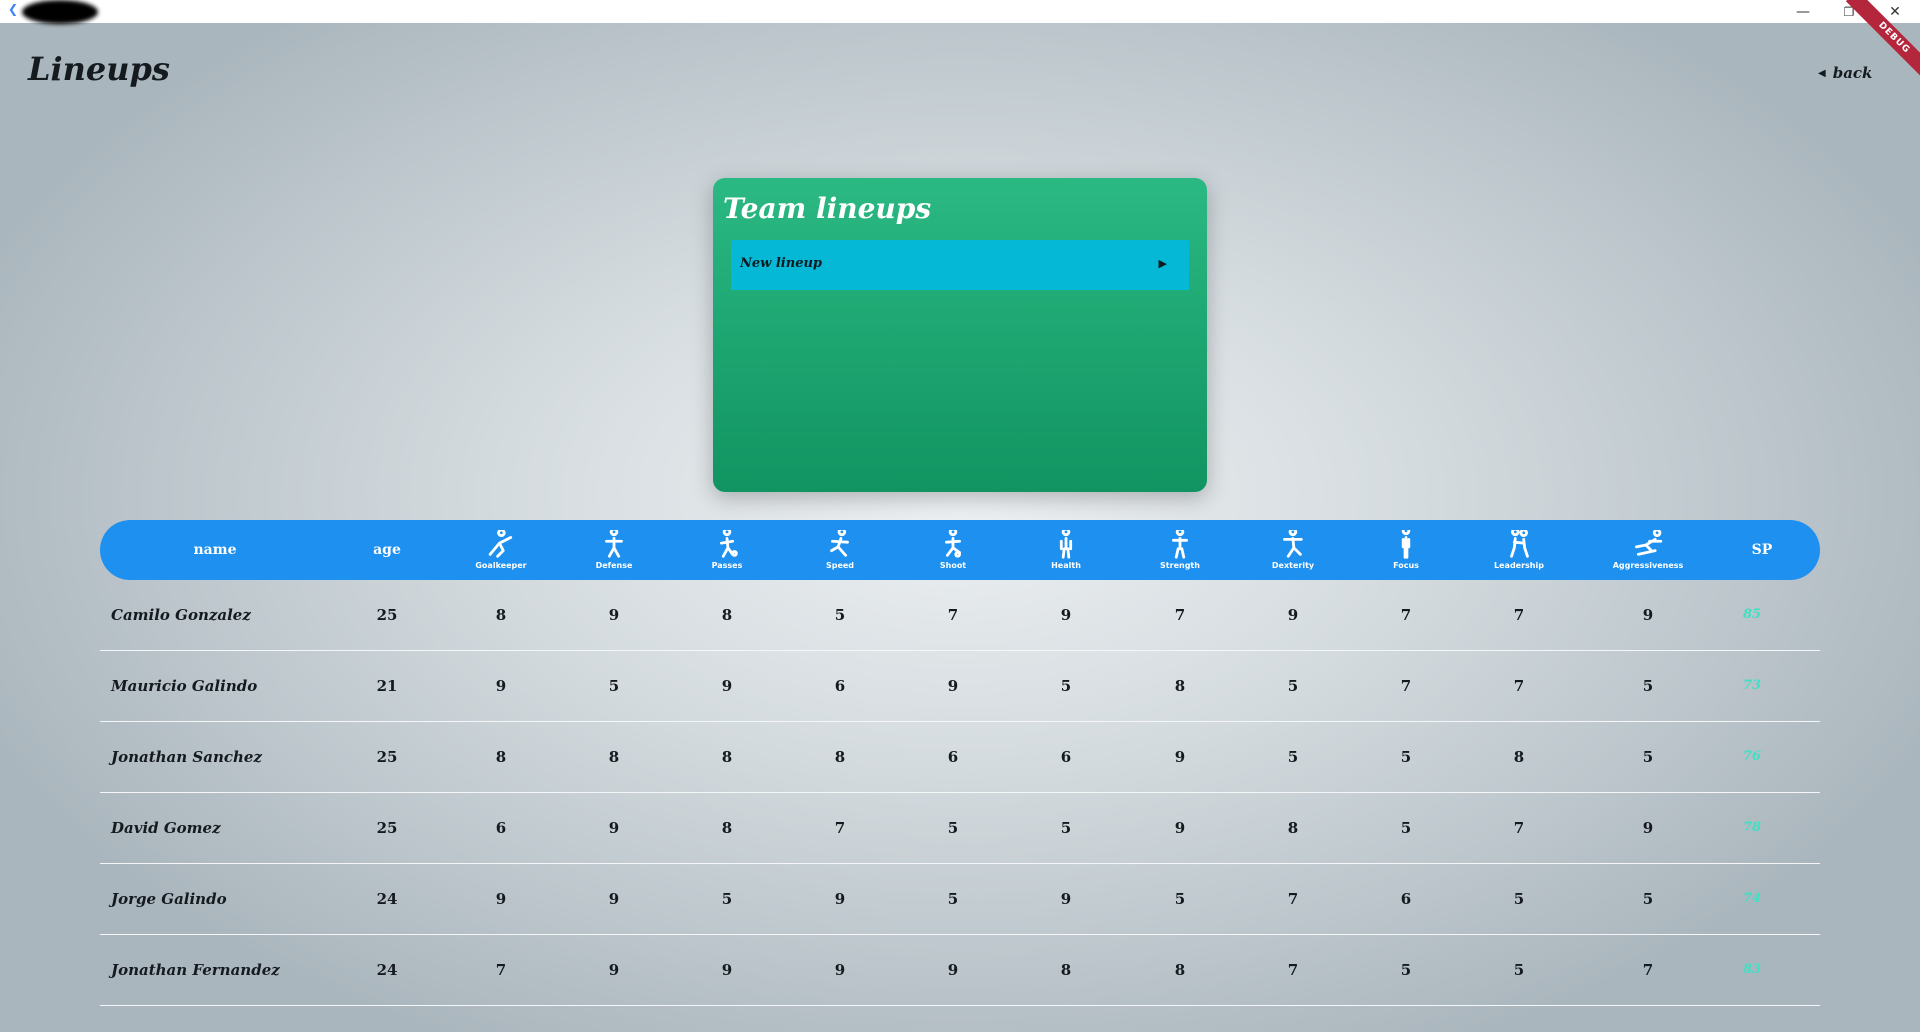 The image size is (1920, 1032). I want to click on header-sp: SP, so click(1762, 550).